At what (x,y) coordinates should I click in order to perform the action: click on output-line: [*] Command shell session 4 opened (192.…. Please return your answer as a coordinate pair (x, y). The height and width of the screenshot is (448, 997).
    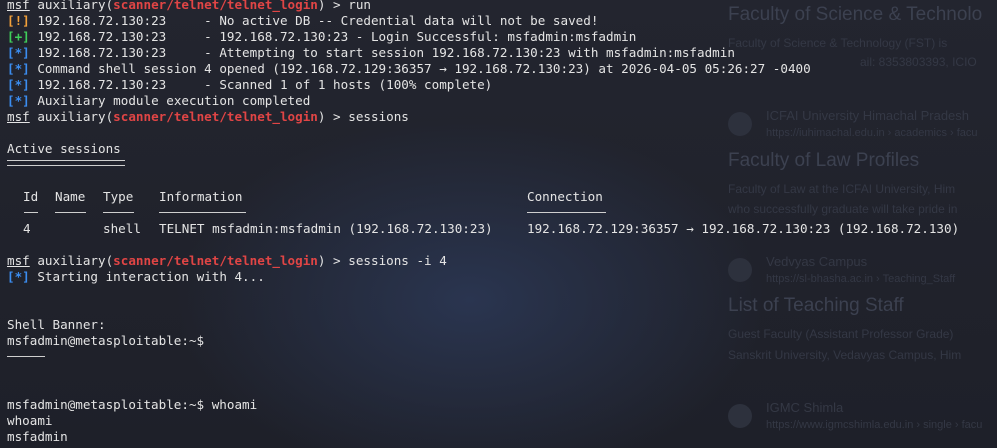
    Looking at the image, I should click on (409, 68).